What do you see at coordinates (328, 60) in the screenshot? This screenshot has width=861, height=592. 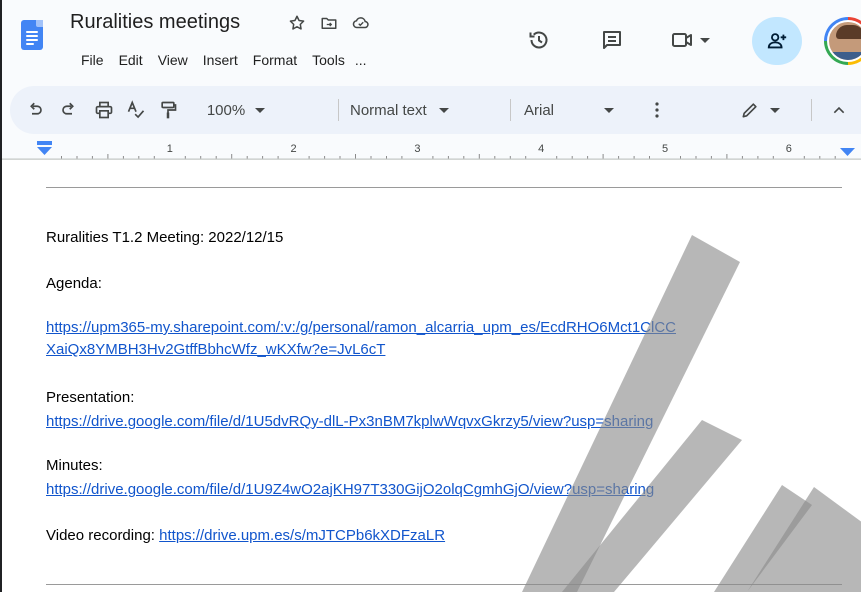 I see `menu-tools: Tools` at bounding box center [328, 60].